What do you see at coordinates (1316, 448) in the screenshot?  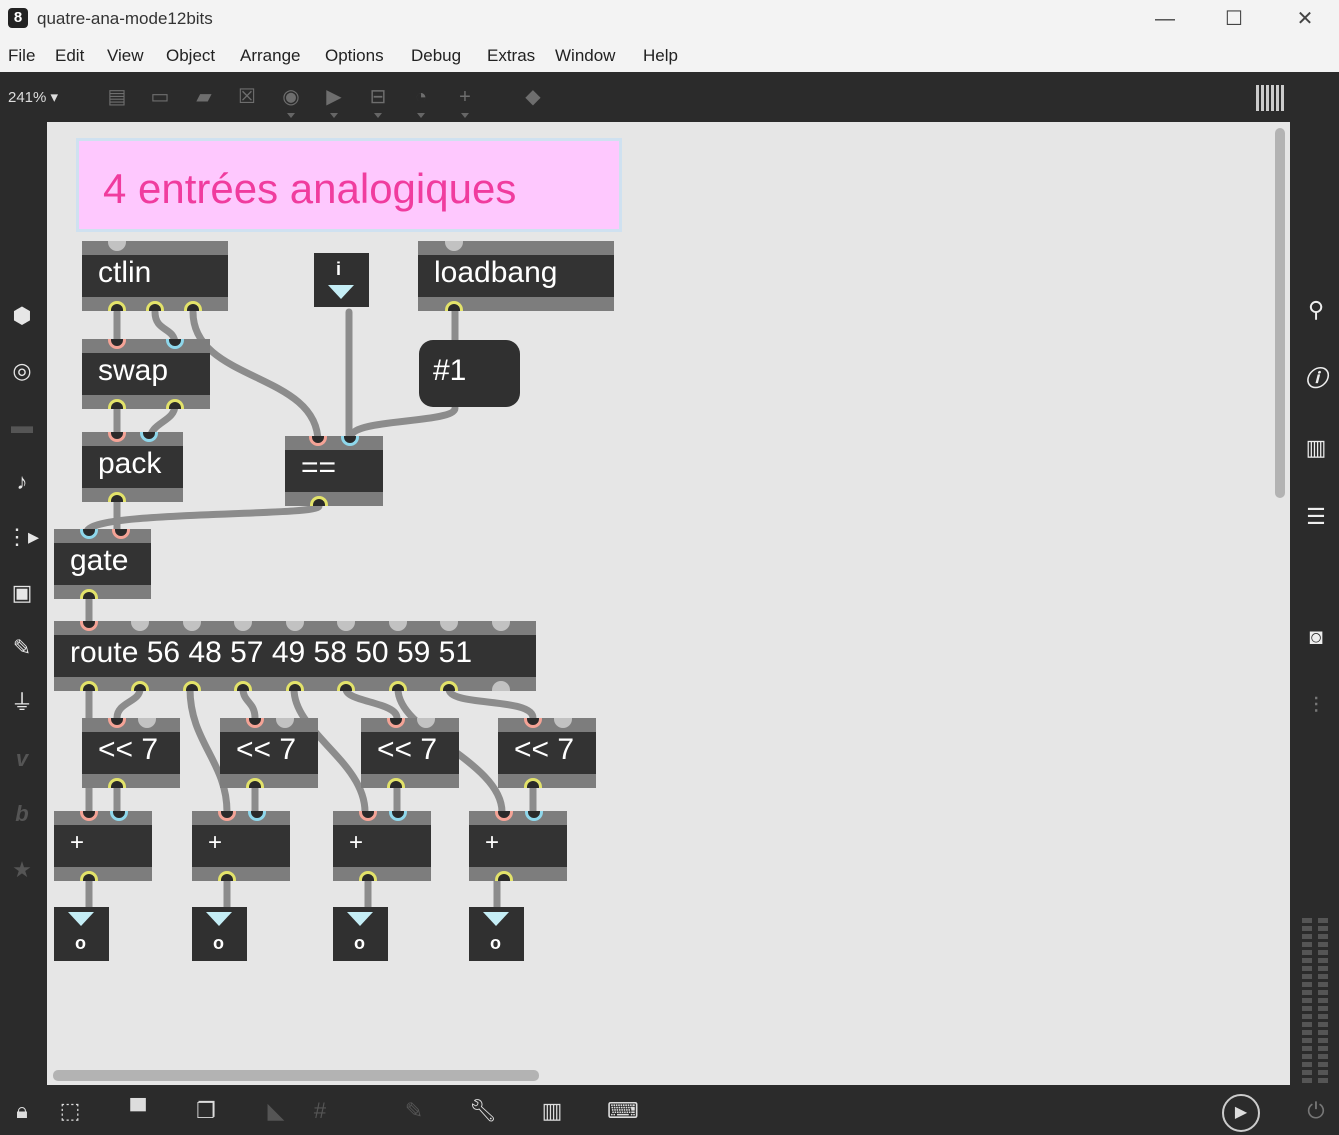 I see `book-icon: ▥` at bounding box center [1316, 448].